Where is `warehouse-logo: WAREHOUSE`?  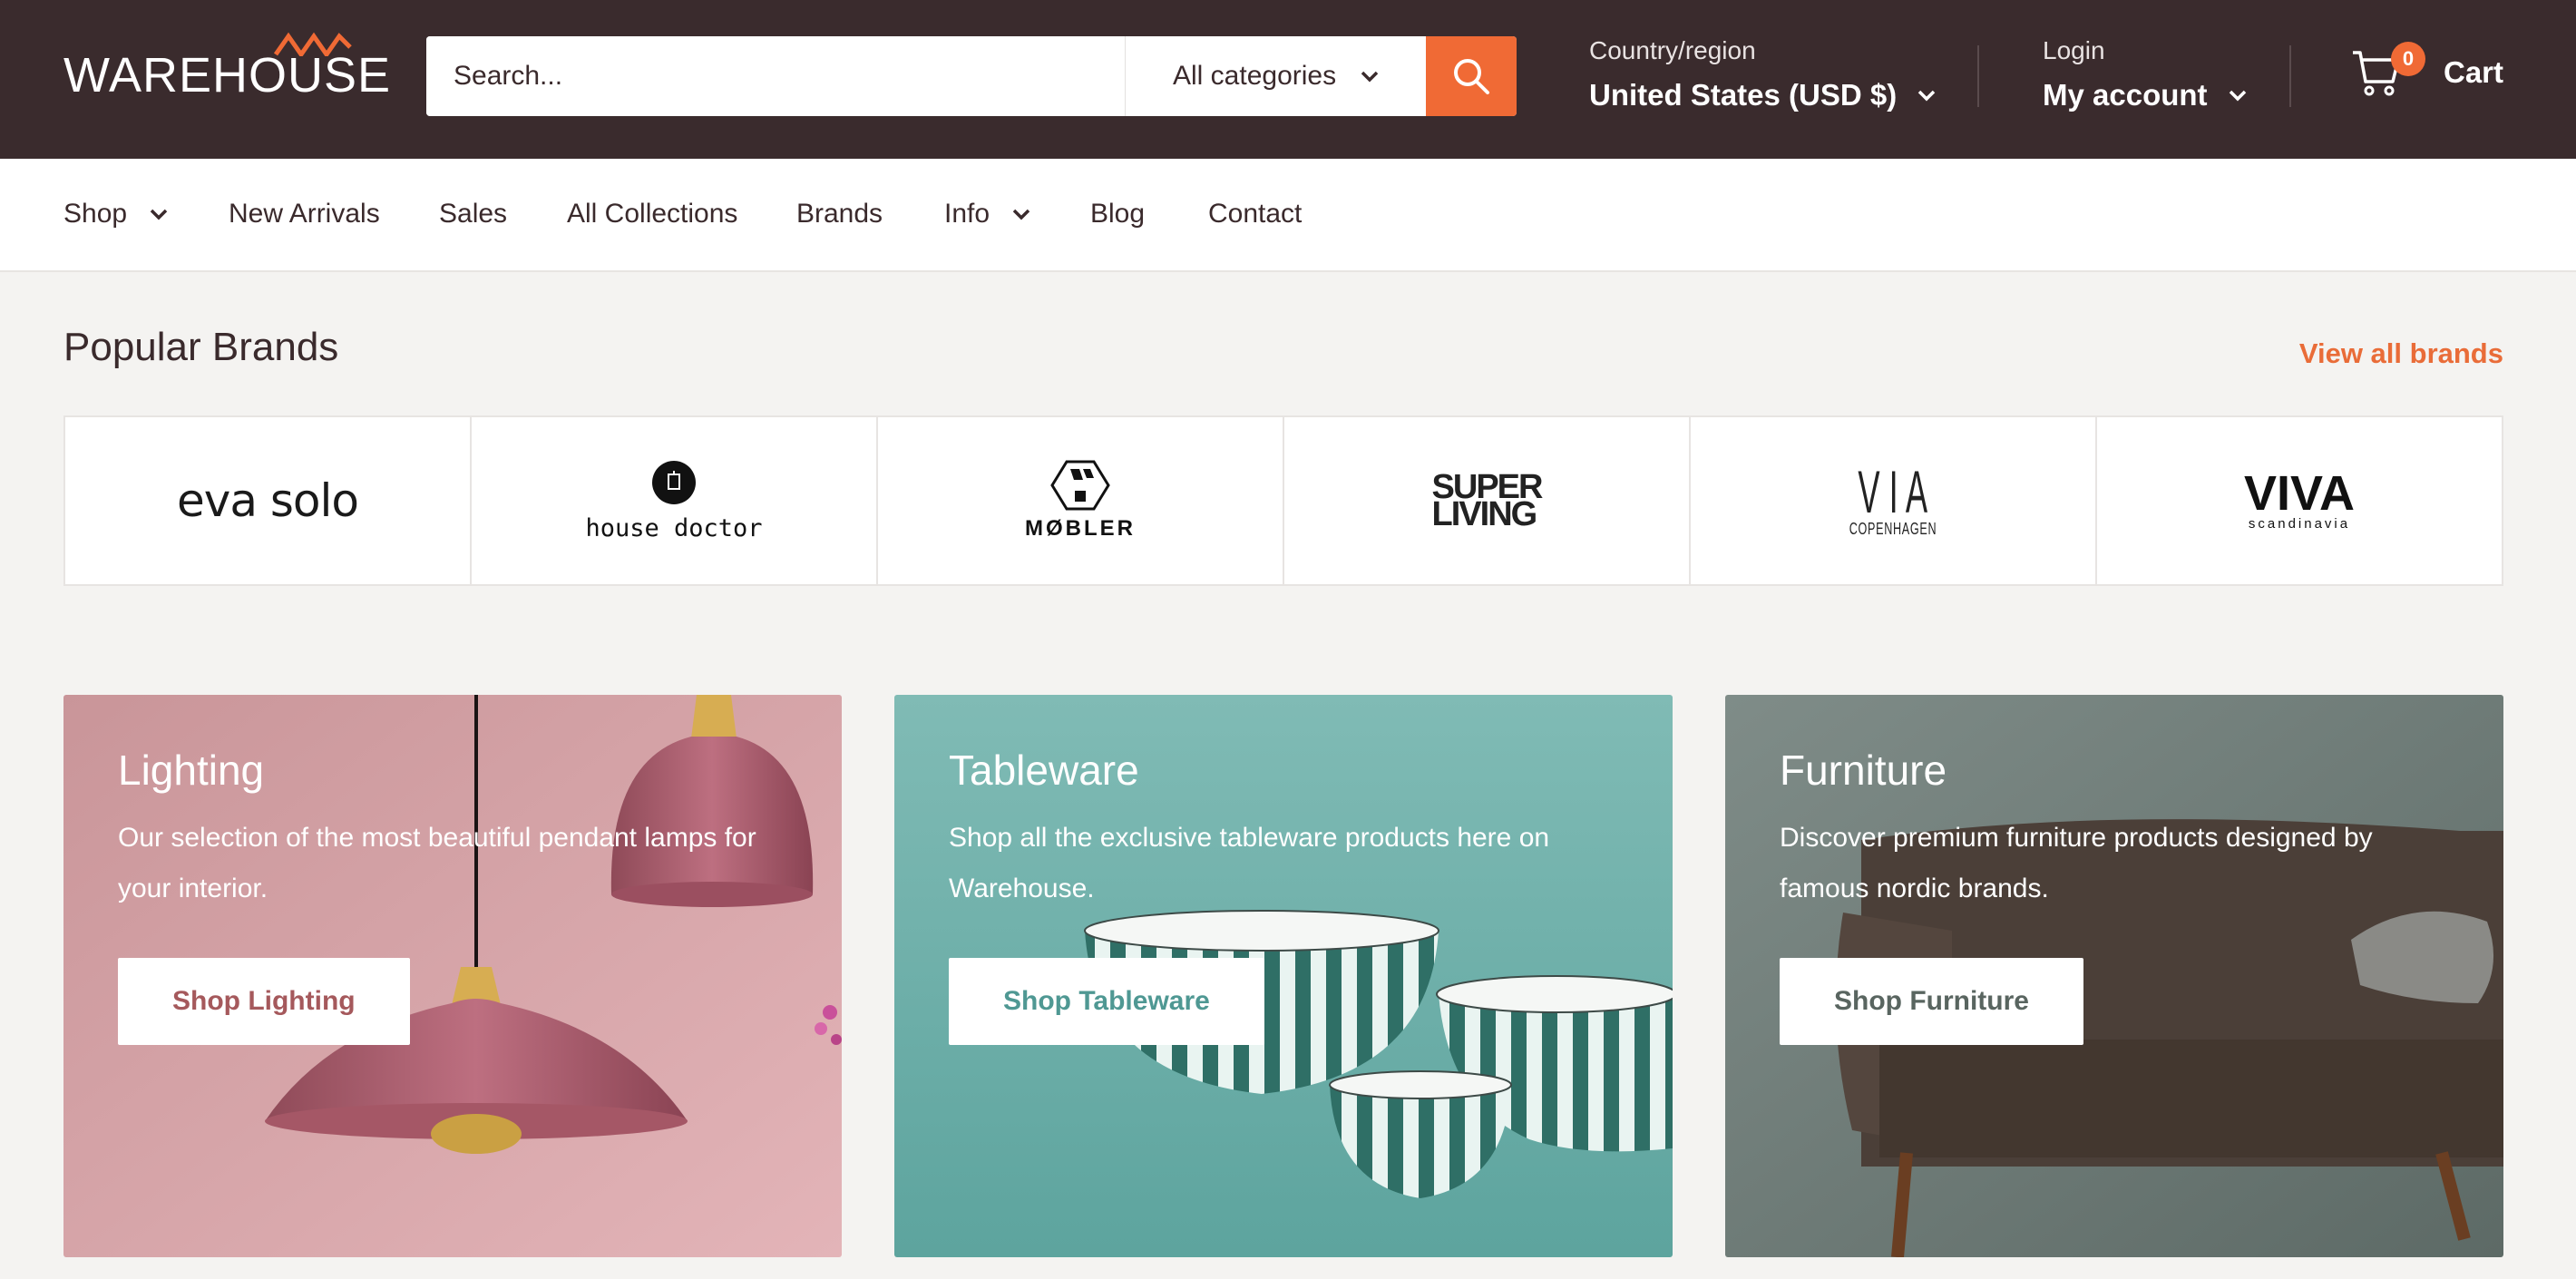 warehouse-logo: WAREHOUSE is located at coordinates (226, 68).